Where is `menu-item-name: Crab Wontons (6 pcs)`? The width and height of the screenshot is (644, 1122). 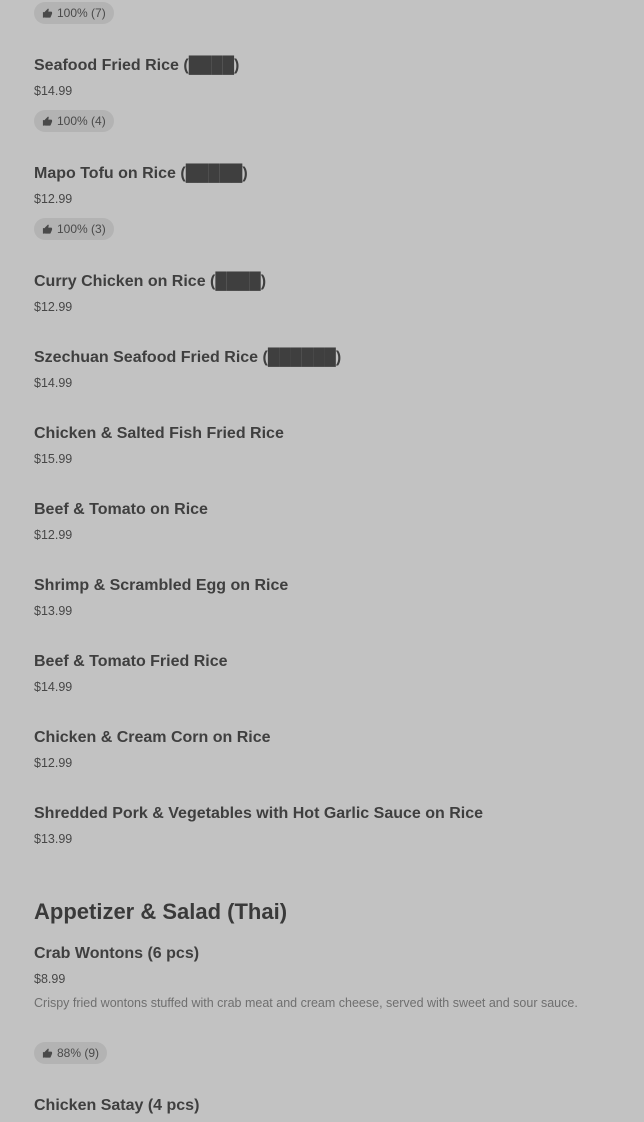
menu-item-name: Crab Wontons (6 pcs) is located at coordinates (116, 954).